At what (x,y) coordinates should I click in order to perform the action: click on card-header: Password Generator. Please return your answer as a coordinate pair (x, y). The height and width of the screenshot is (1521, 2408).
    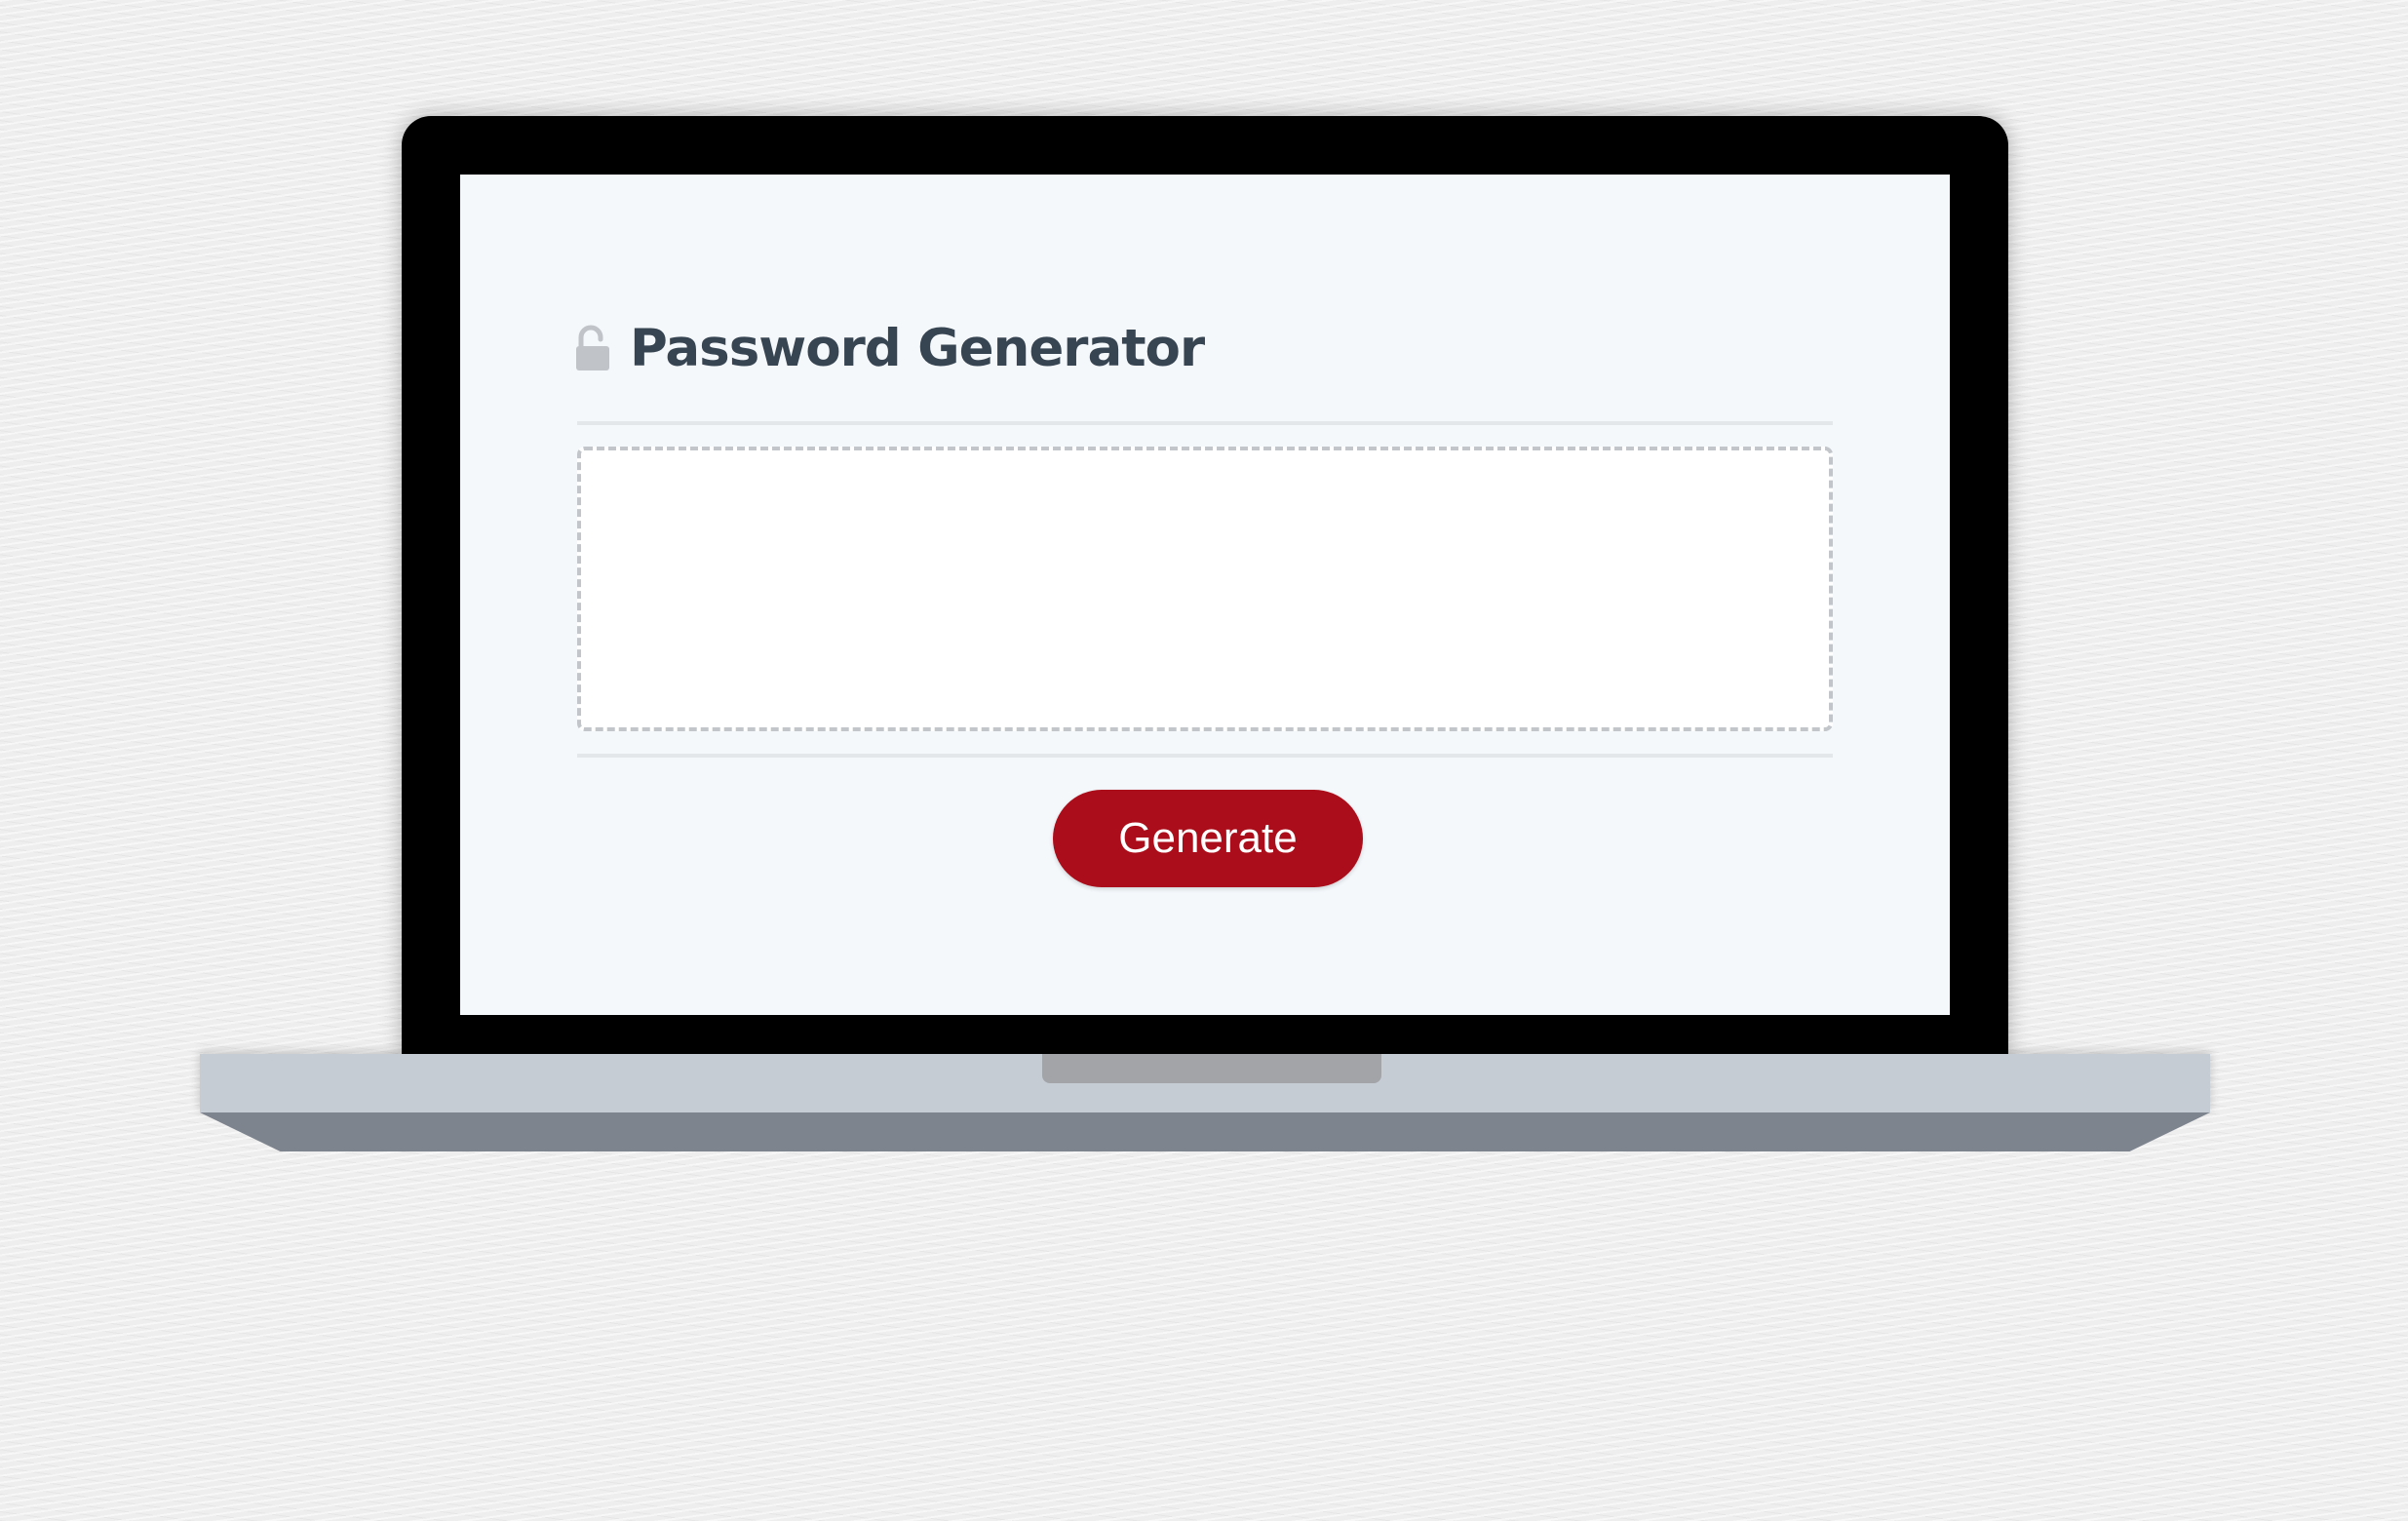
    Looking at the image, I should click on (890, 348).